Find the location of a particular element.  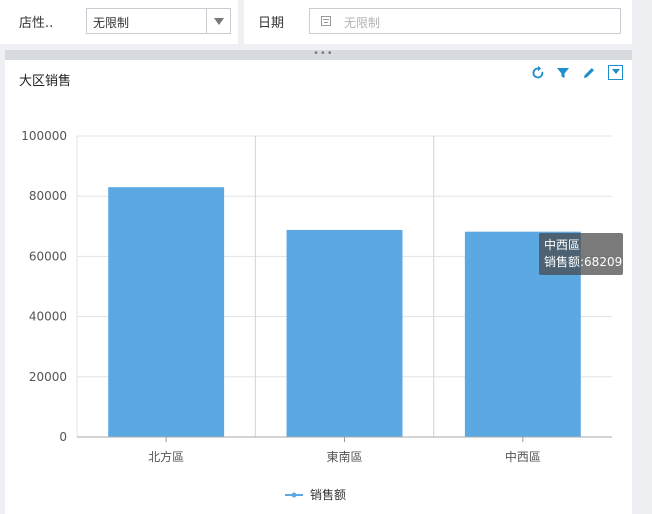

store-type-select: 无限制 is located at coordinates (158, 21).